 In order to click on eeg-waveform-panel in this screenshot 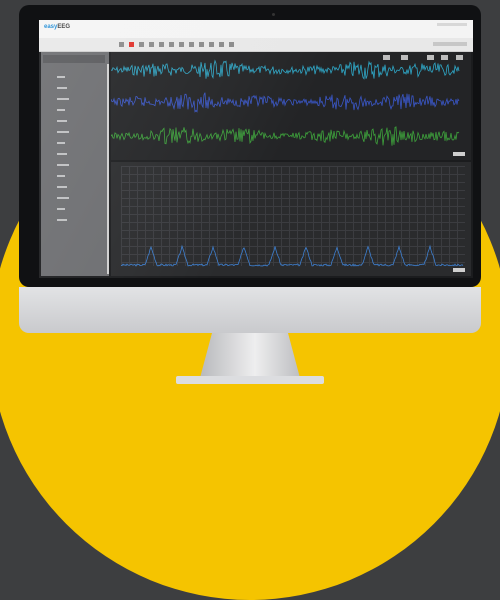, I will do `click(291, 106)`.